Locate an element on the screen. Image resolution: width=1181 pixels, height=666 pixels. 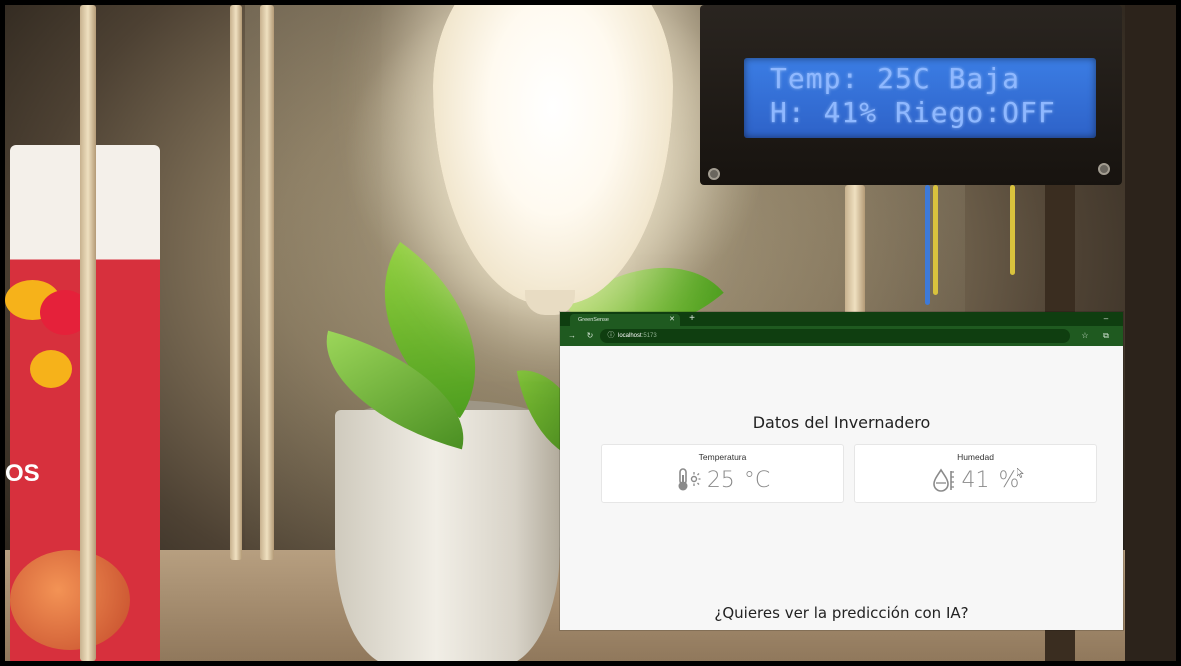
mouse-cursor-icon is located at coordinates (1020, 473).